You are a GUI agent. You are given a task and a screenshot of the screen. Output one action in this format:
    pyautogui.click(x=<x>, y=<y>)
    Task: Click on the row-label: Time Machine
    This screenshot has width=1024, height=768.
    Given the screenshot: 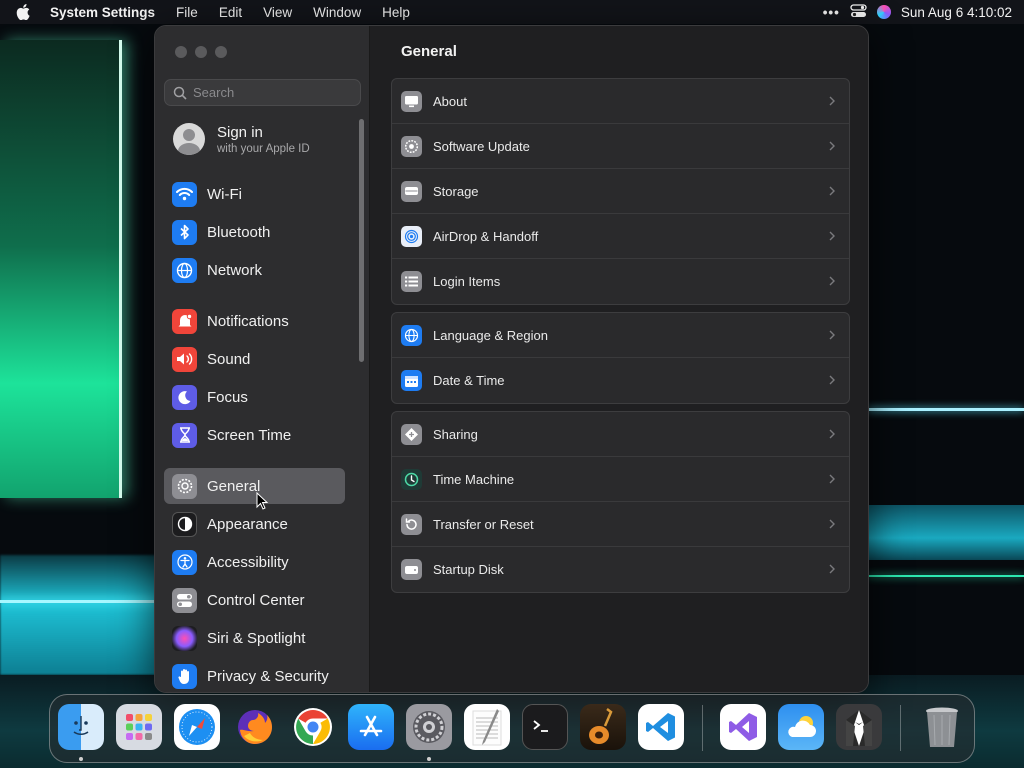 What is the action you would take?
    pyautogui.click(x=474, y=479)
    